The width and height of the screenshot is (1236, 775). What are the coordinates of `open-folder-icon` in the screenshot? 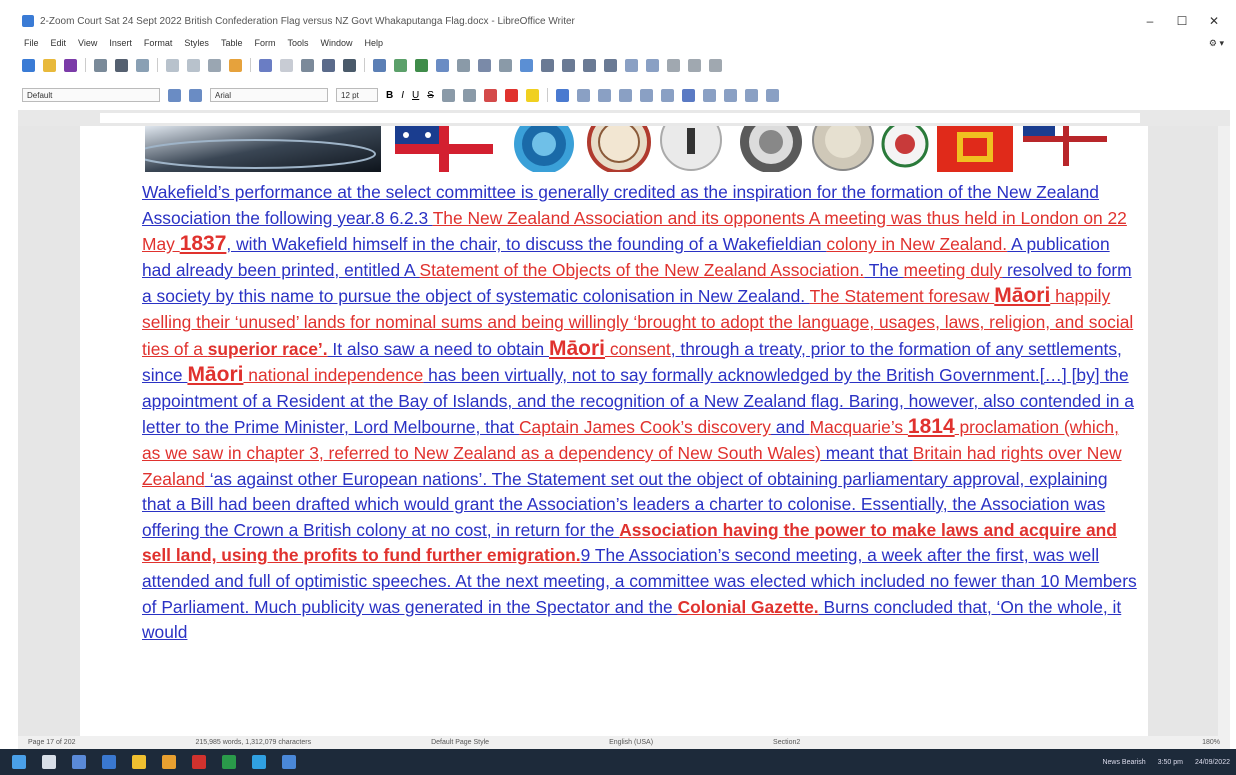 It's located at (49, 65).